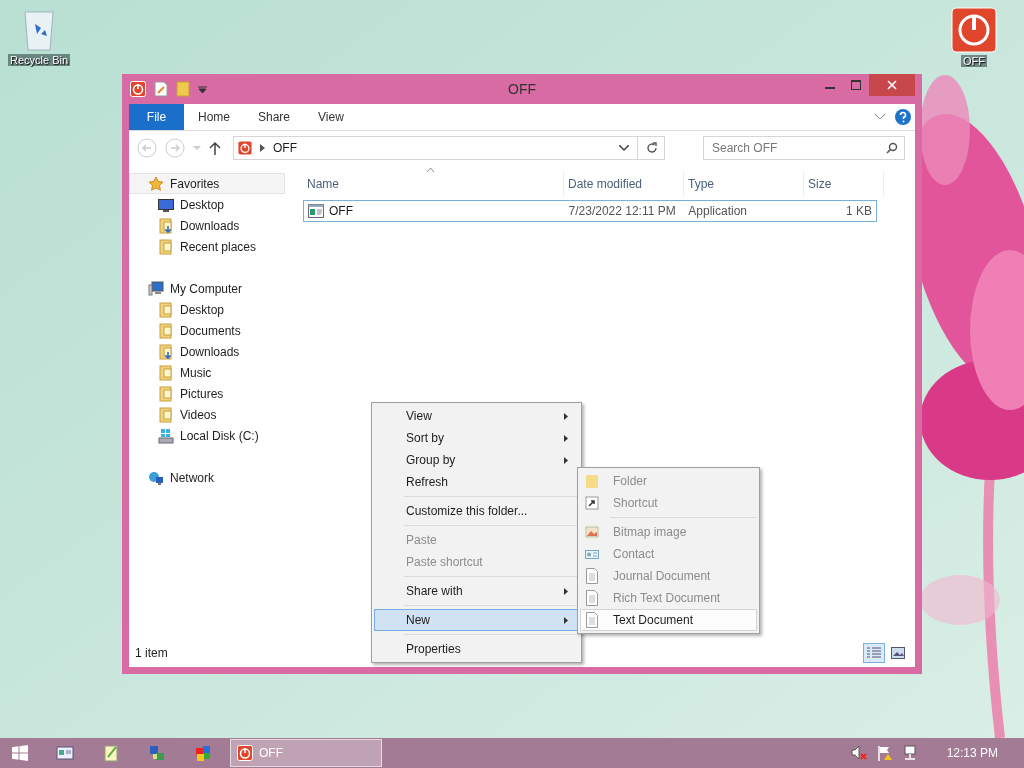 The width and height of the screenshot is (1024, 768). I want to click on ribbon-tab: Share, so click(274, 117).